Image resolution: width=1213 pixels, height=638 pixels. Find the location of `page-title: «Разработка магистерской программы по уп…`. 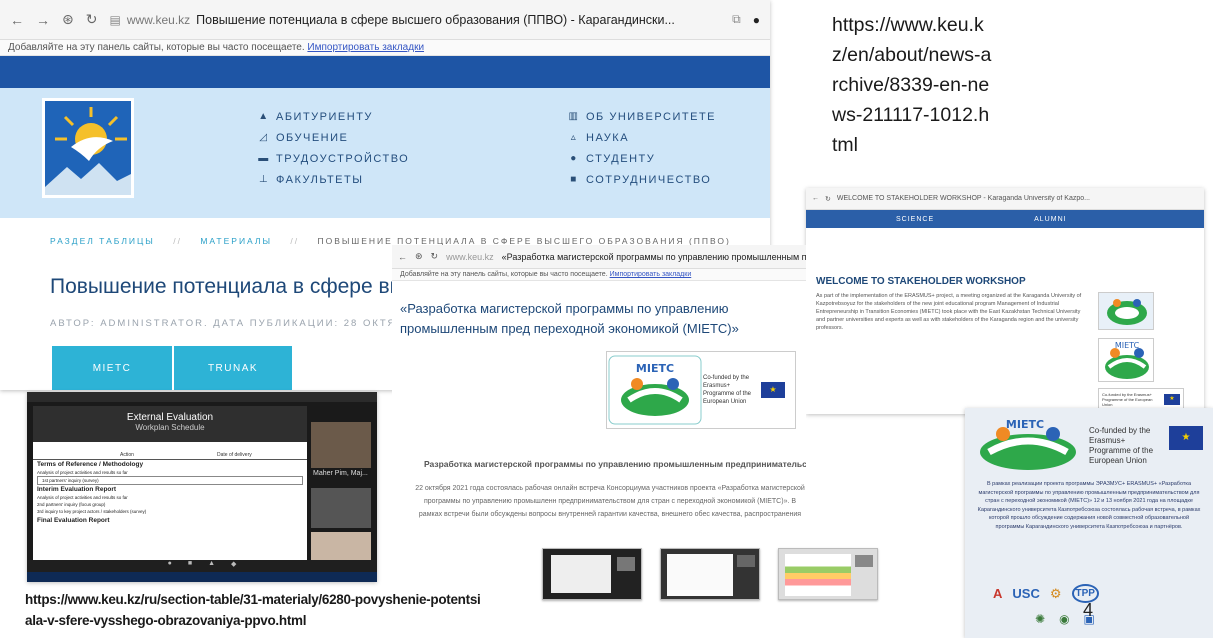

page-title: «Разработка магистерской программы по уп… is located at coordinates (653, 256).